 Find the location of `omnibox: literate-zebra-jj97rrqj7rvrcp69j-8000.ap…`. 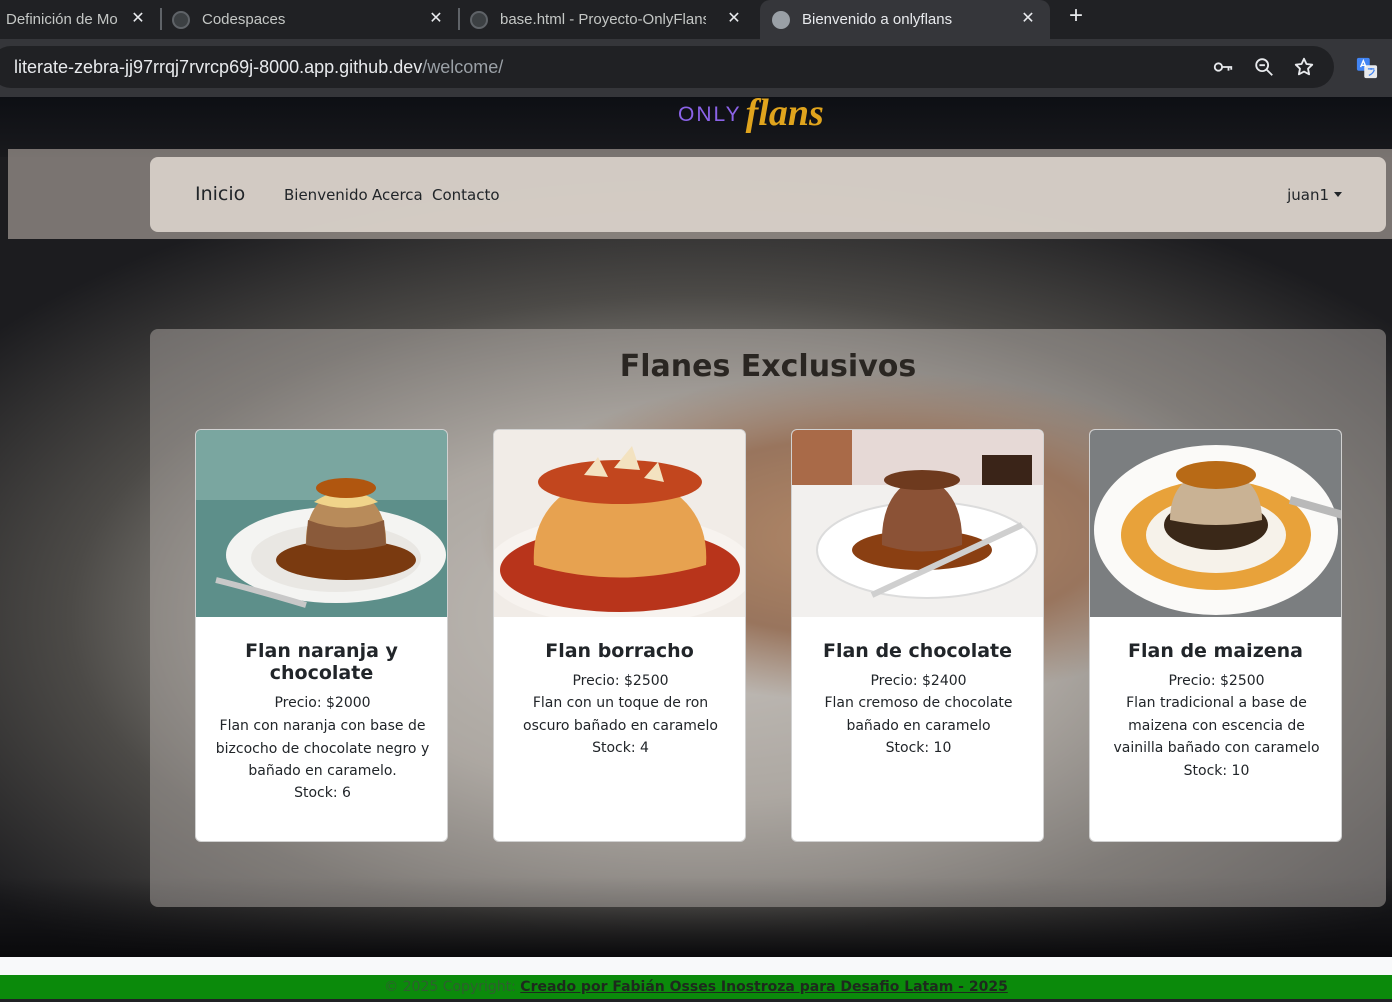

omnibox: literate-zebra-jj97rrqj7rvrcp69j-8000.ap… is located at coordinates (667, 67).